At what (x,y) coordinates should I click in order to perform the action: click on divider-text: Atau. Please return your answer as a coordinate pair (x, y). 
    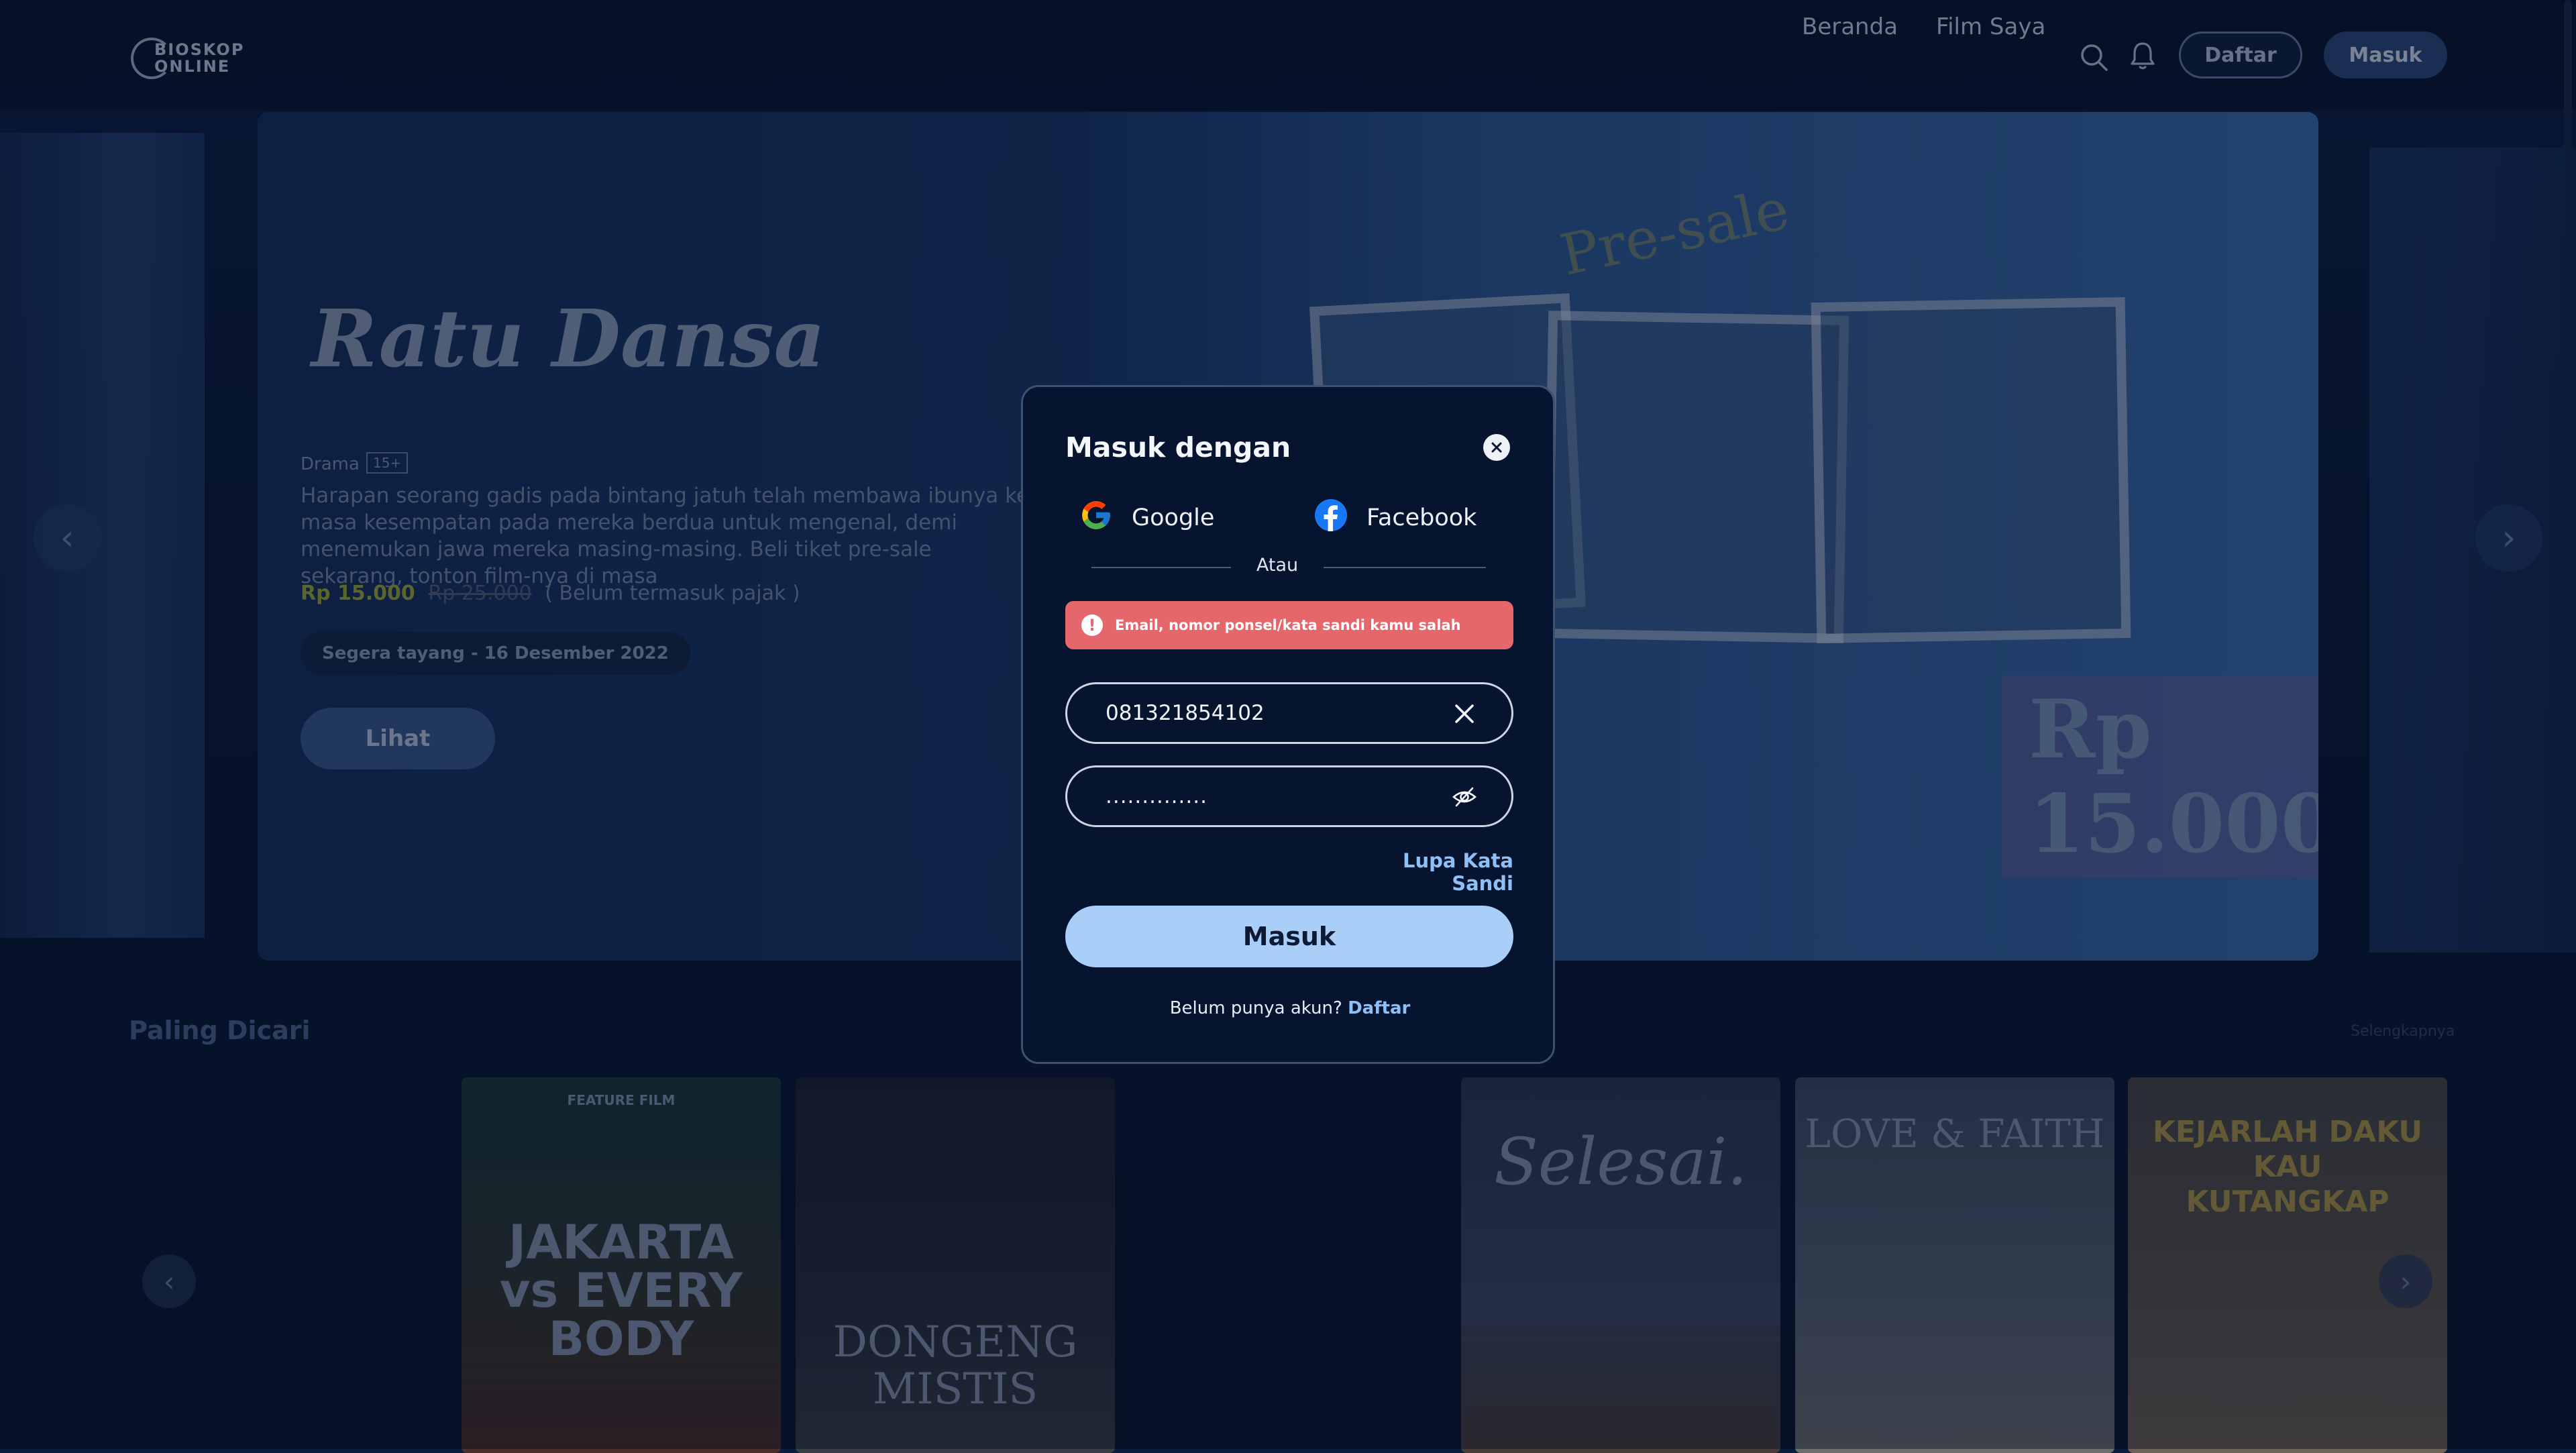
    Looking at the image, I should click on (1277, 565).